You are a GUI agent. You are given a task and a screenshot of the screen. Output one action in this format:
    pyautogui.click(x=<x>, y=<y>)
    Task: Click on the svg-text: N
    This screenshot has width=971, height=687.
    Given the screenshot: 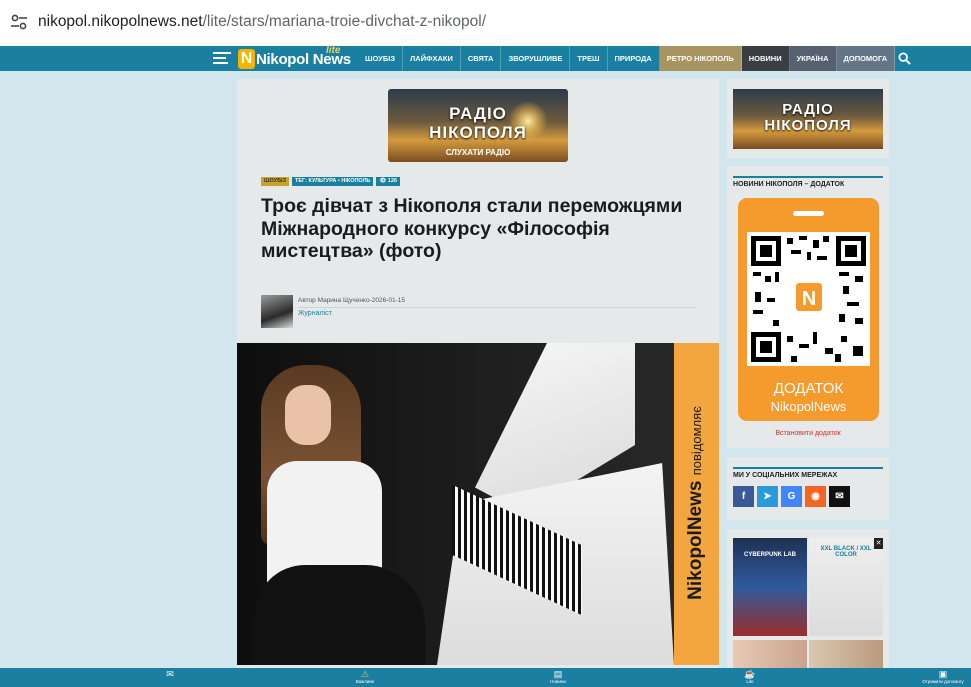 What is the action you would take?
    pyautogui.click(x=809, y=299)
    